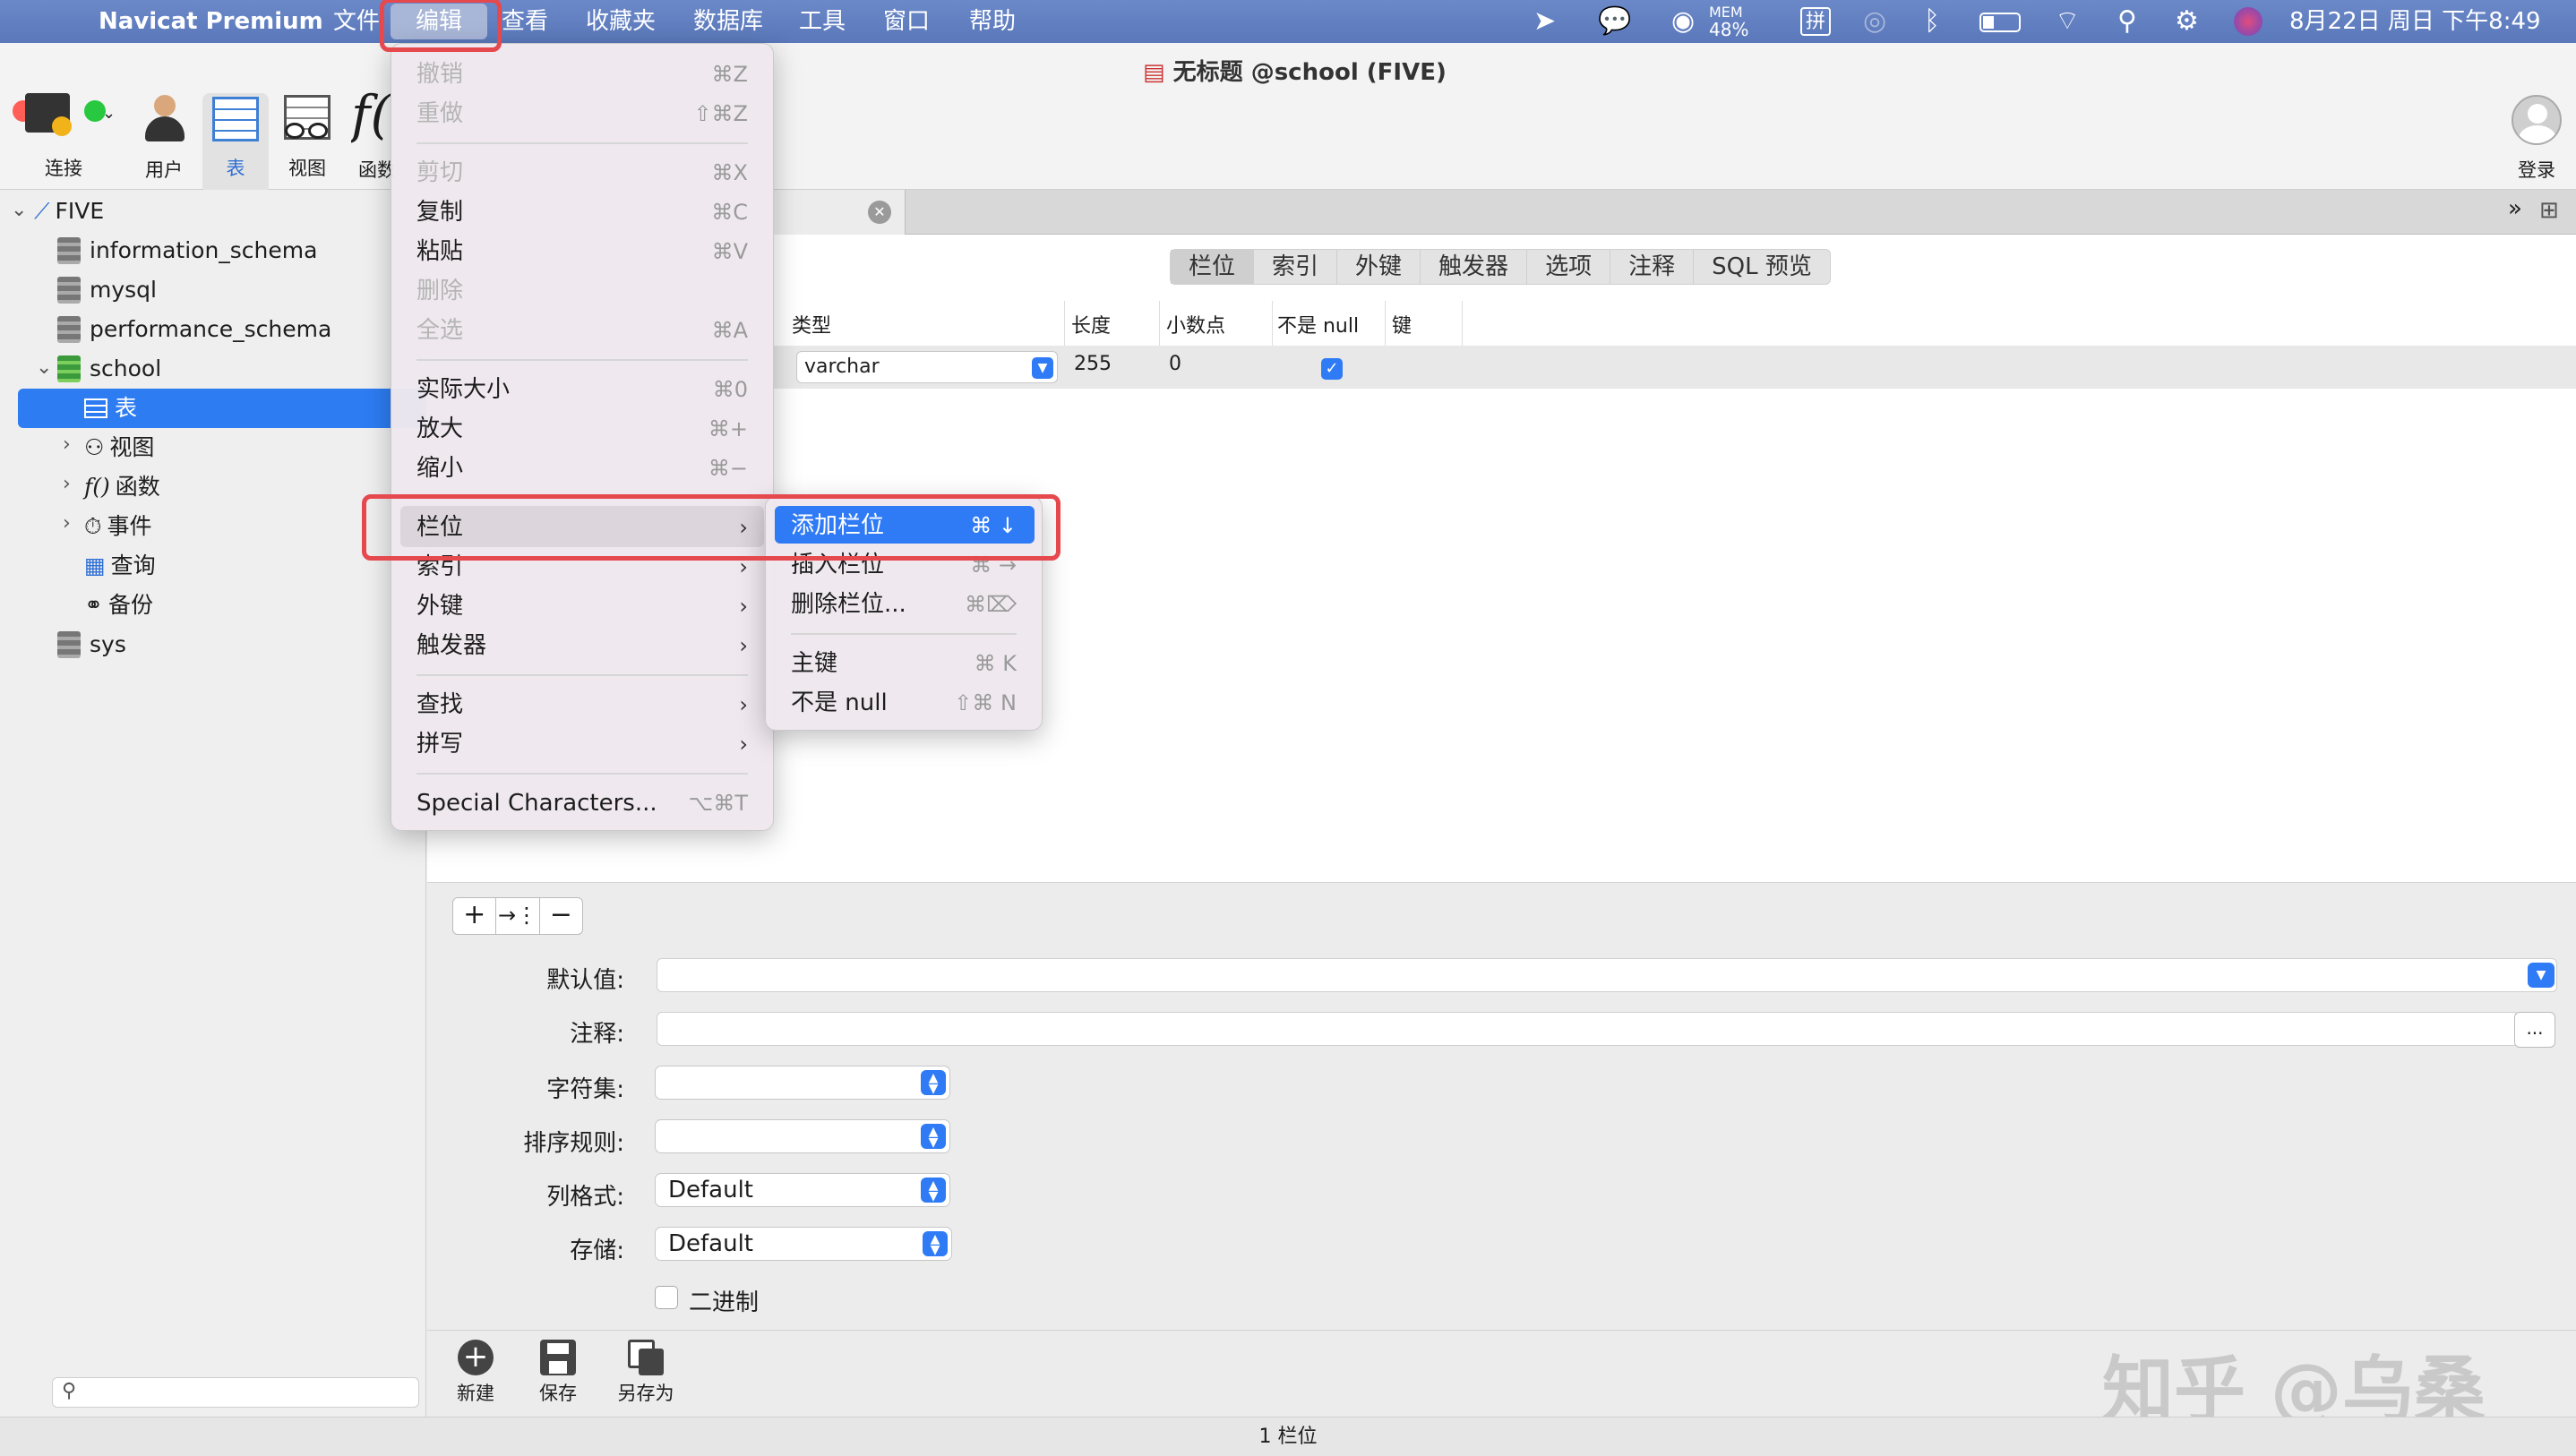 This screenshot has height=1456, width=2576. Describe the element at coordinates (163, 139) in the screenshot. I see `user-button: 用户` at that location.